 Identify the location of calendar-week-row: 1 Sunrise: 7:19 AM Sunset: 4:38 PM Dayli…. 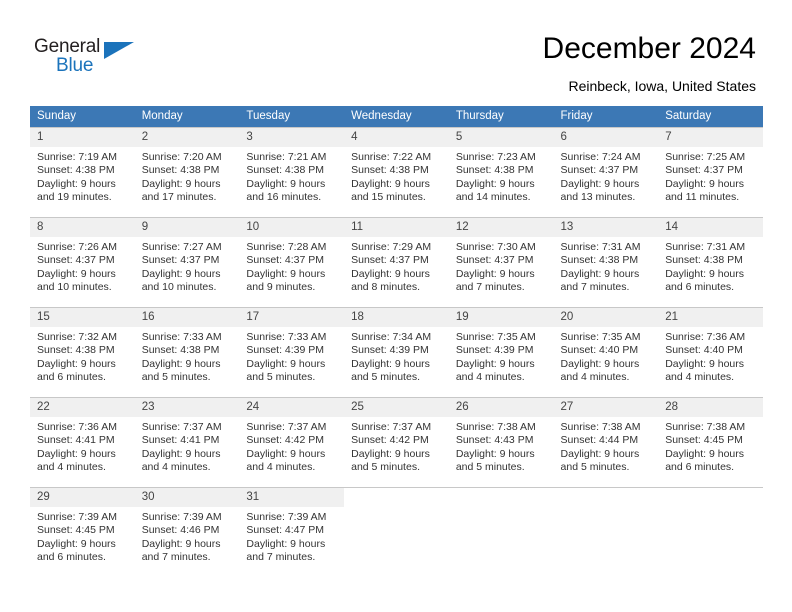
(396, 172).